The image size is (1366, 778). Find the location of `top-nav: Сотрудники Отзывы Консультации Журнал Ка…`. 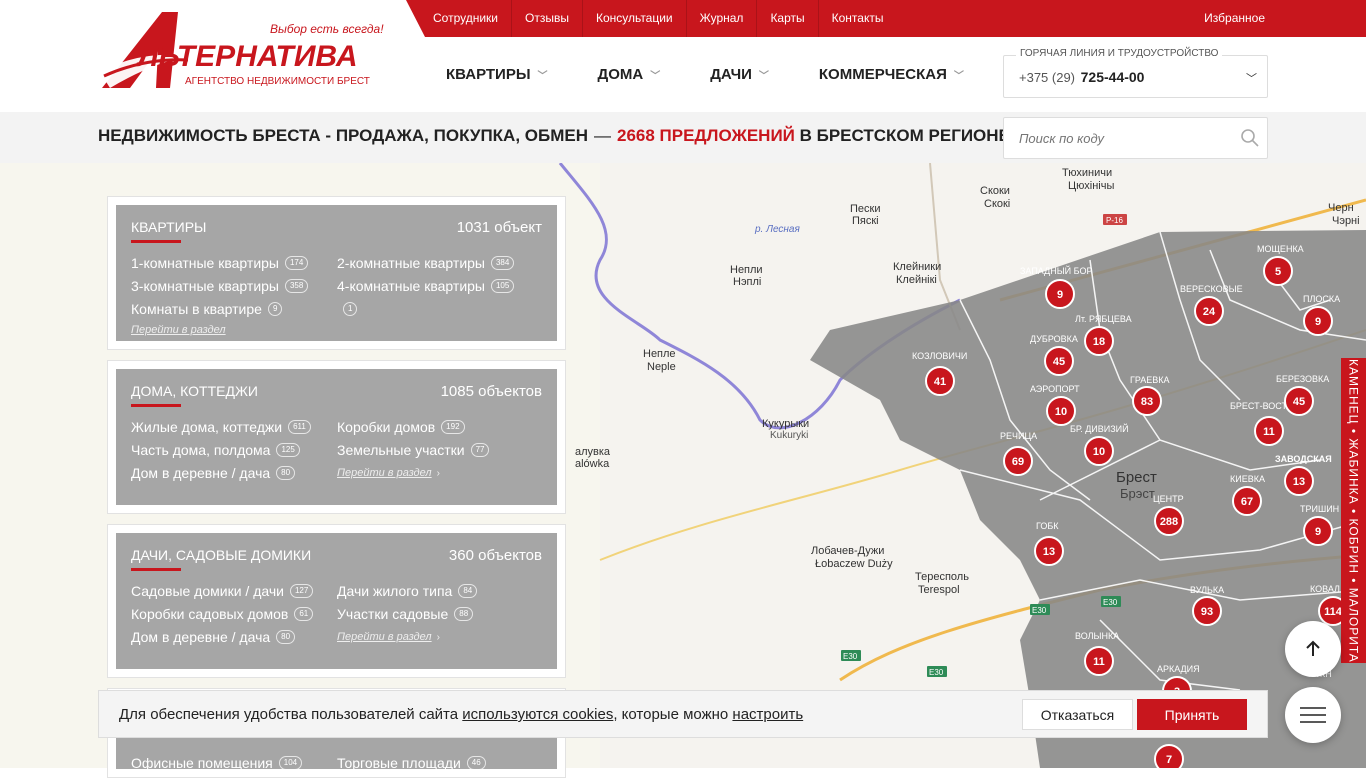

top-nav: Сотрудники Отзывы Консультации Журнал Ка… is located at coordinates (658, 18).